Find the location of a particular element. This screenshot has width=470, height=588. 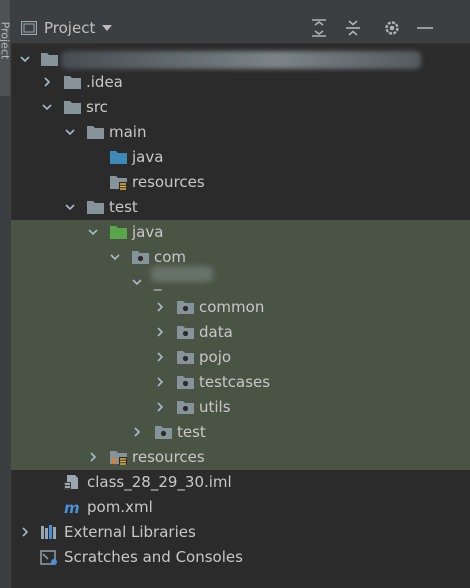

gear-icon is located at coordinates (392, 28).